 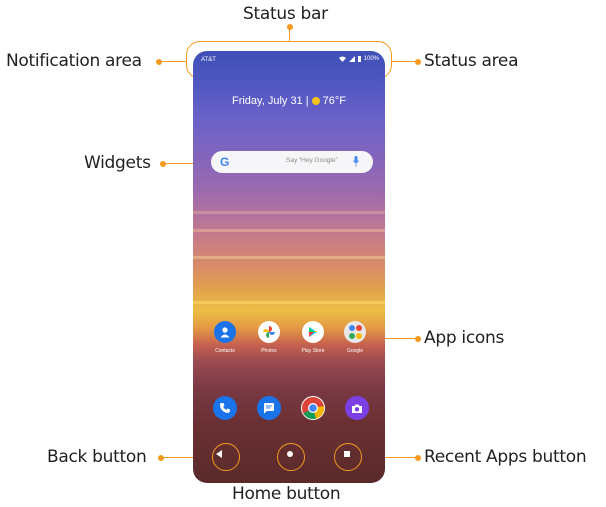 I want to click on status-area-callout: Status area, so click(x=471, y=61).